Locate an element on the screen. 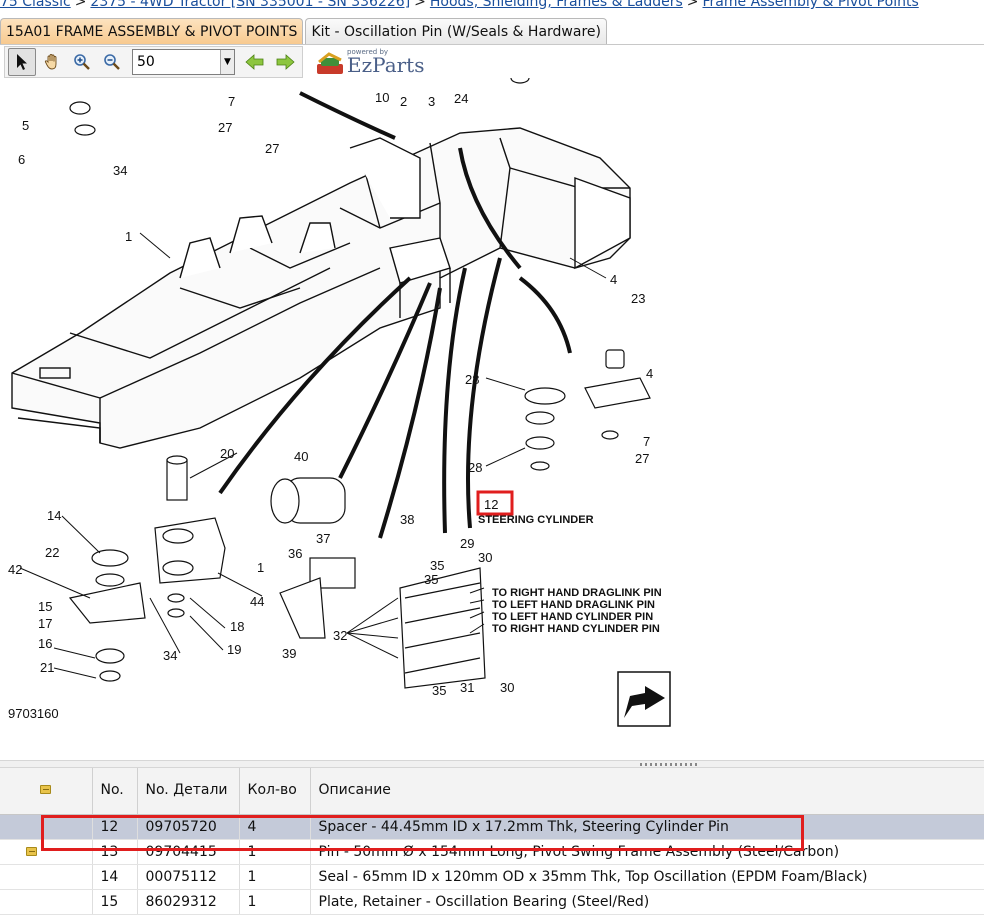  arrow-forward-icon is located at coordinates (285, 62).